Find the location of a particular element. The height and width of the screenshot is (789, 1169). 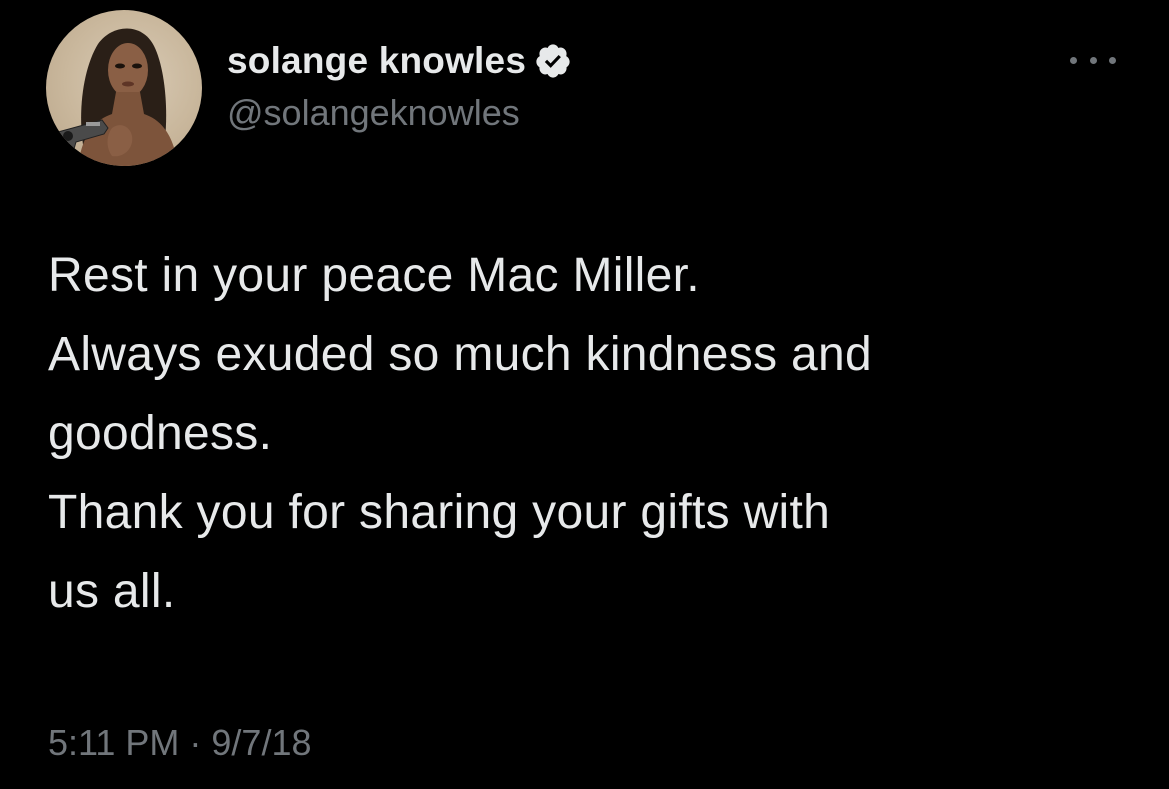

author-handle: @solangeknowles is located at coordinates (373, 113).